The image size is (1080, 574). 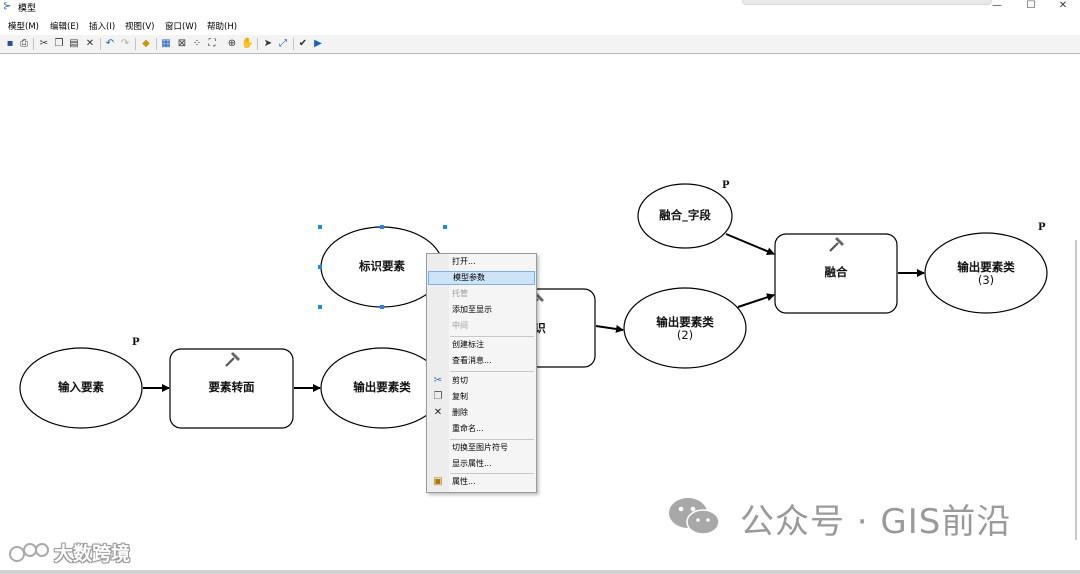 What do you see at coordinates (867, 2) in the screenshot?
I see `background-window-edge` at bounding box center [867, 2].